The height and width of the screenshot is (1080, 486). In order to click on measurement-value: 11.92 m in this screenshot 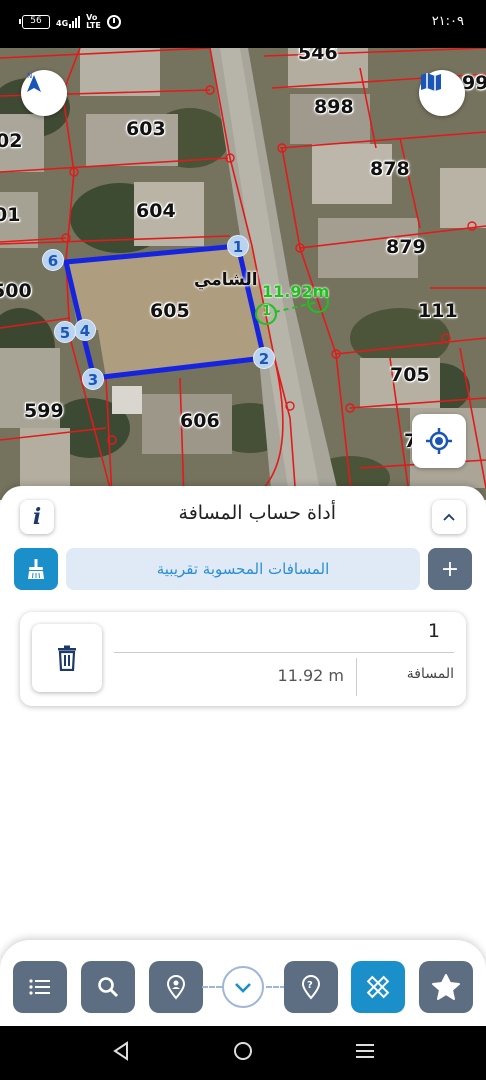, I will do `click(310, 675)`.